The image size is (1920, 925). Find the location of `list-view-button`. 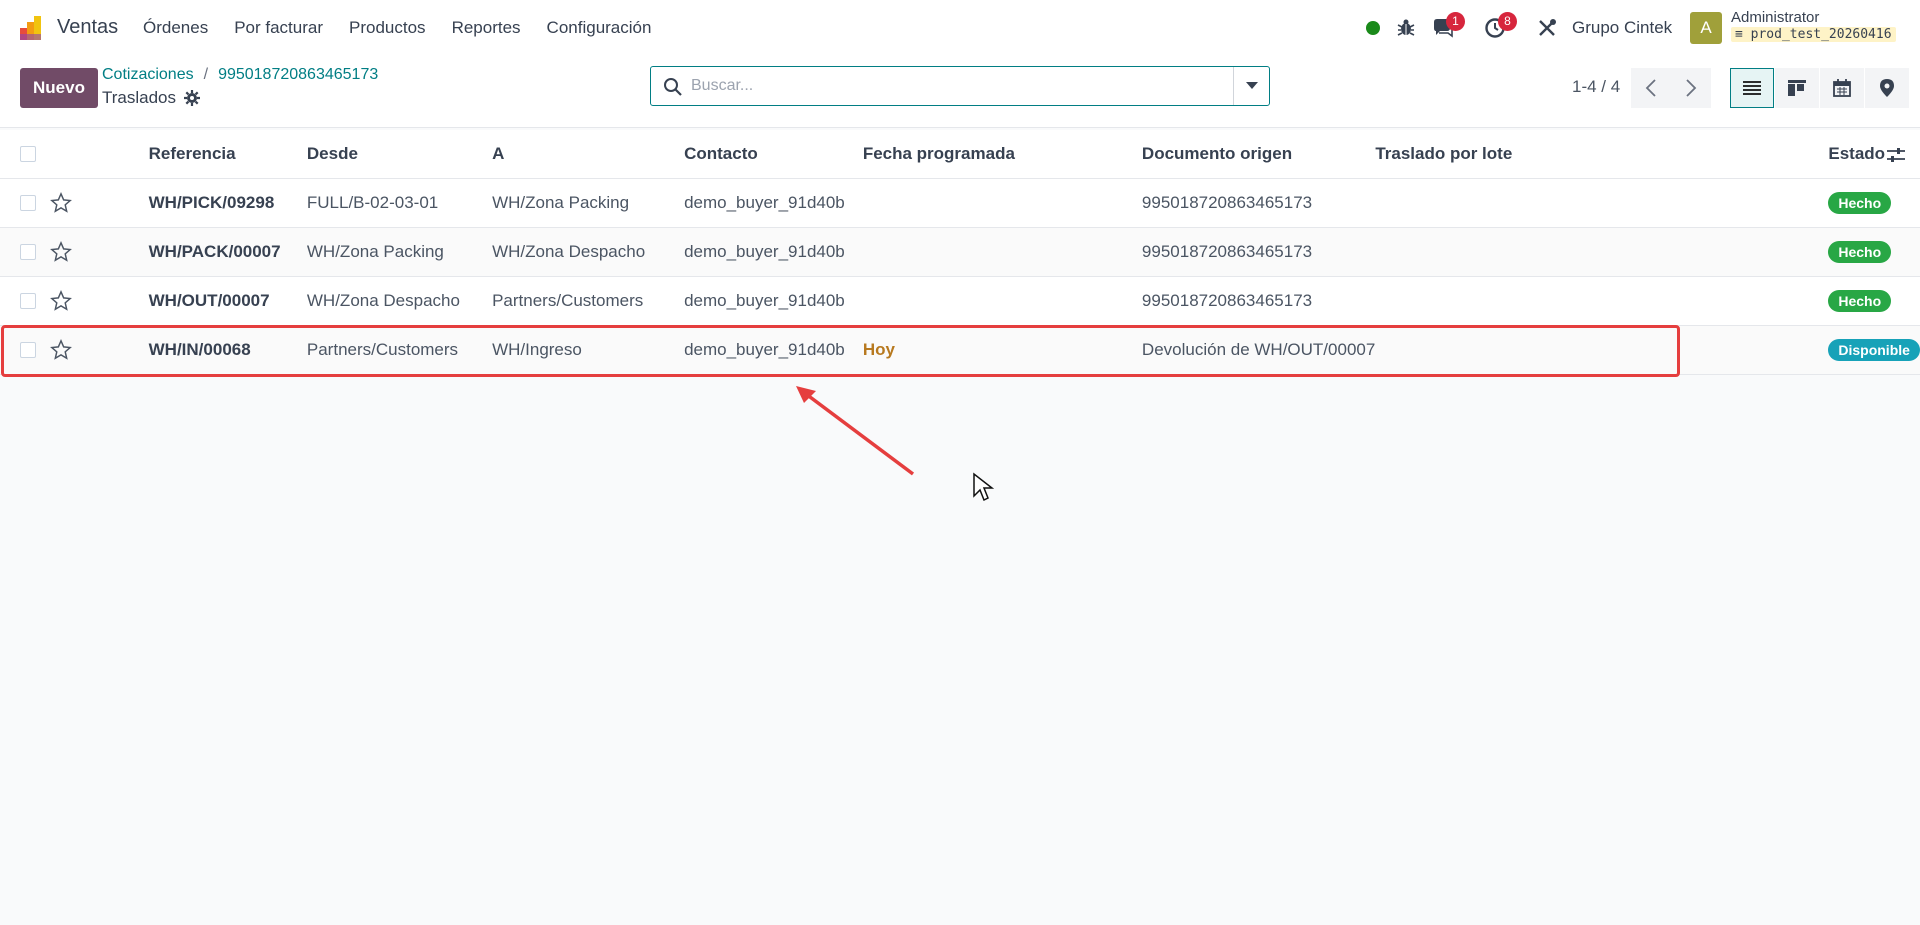

list-view-button is located at coordinates (1752, 88).